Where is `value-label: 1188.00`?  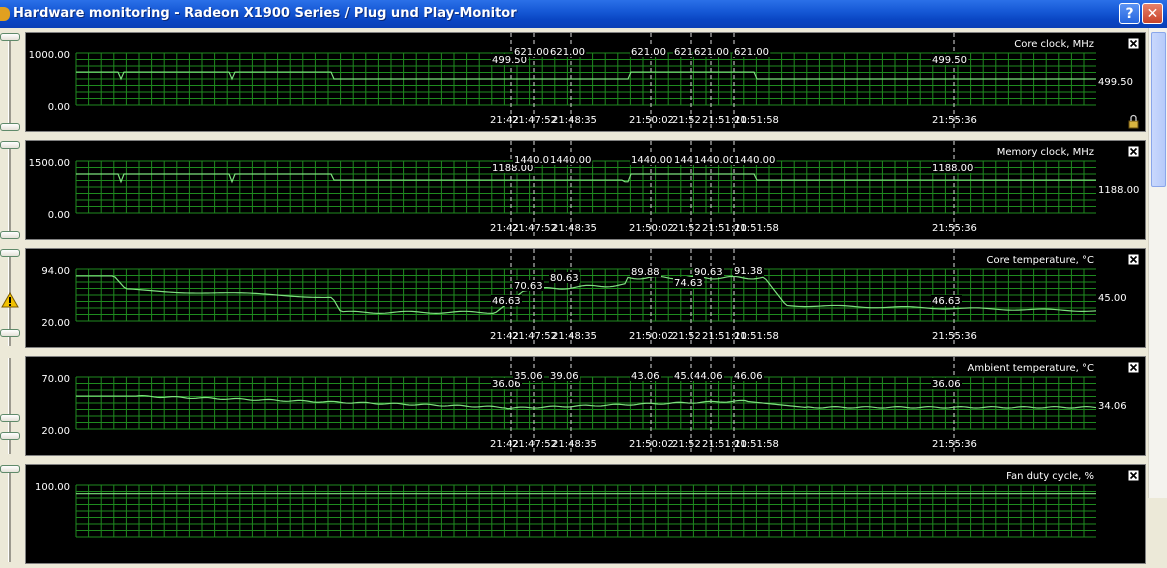
value-label: 1188.00 is located at coordinates (952, 168).